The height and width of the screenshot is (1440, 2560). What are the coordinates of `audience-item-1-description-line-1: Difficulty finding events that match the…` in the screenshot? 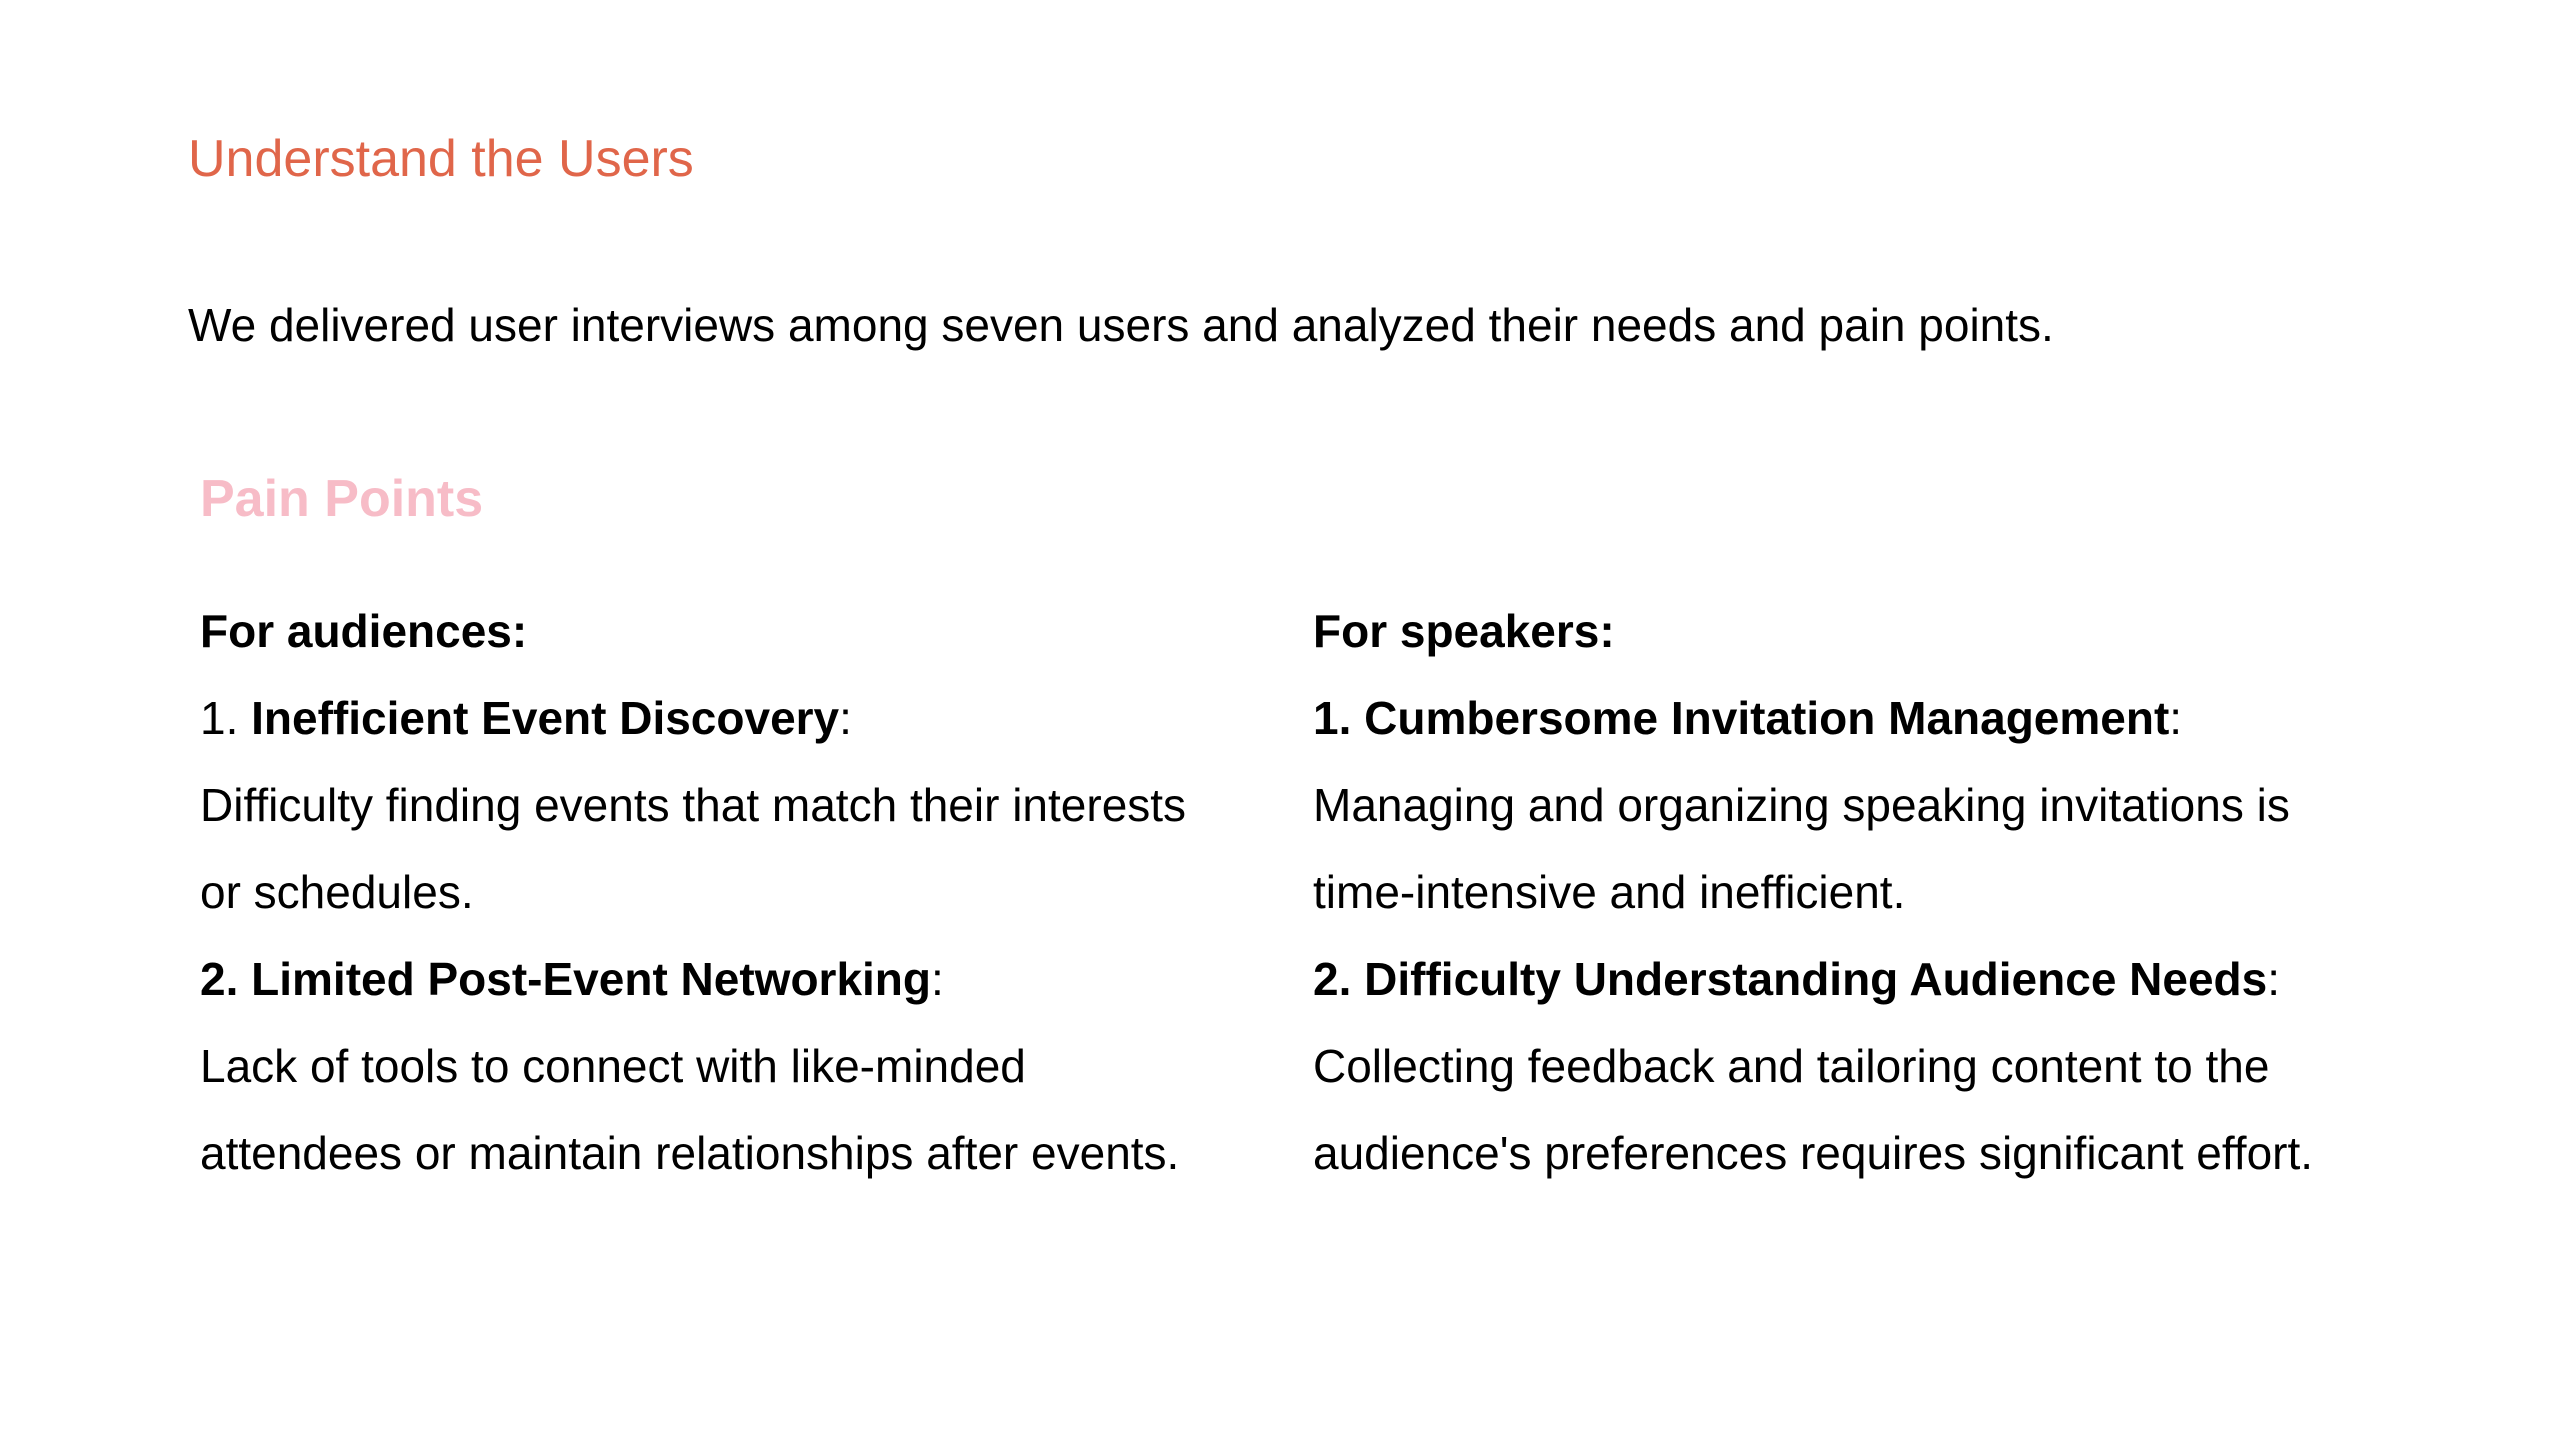 It's located at (693, 805).